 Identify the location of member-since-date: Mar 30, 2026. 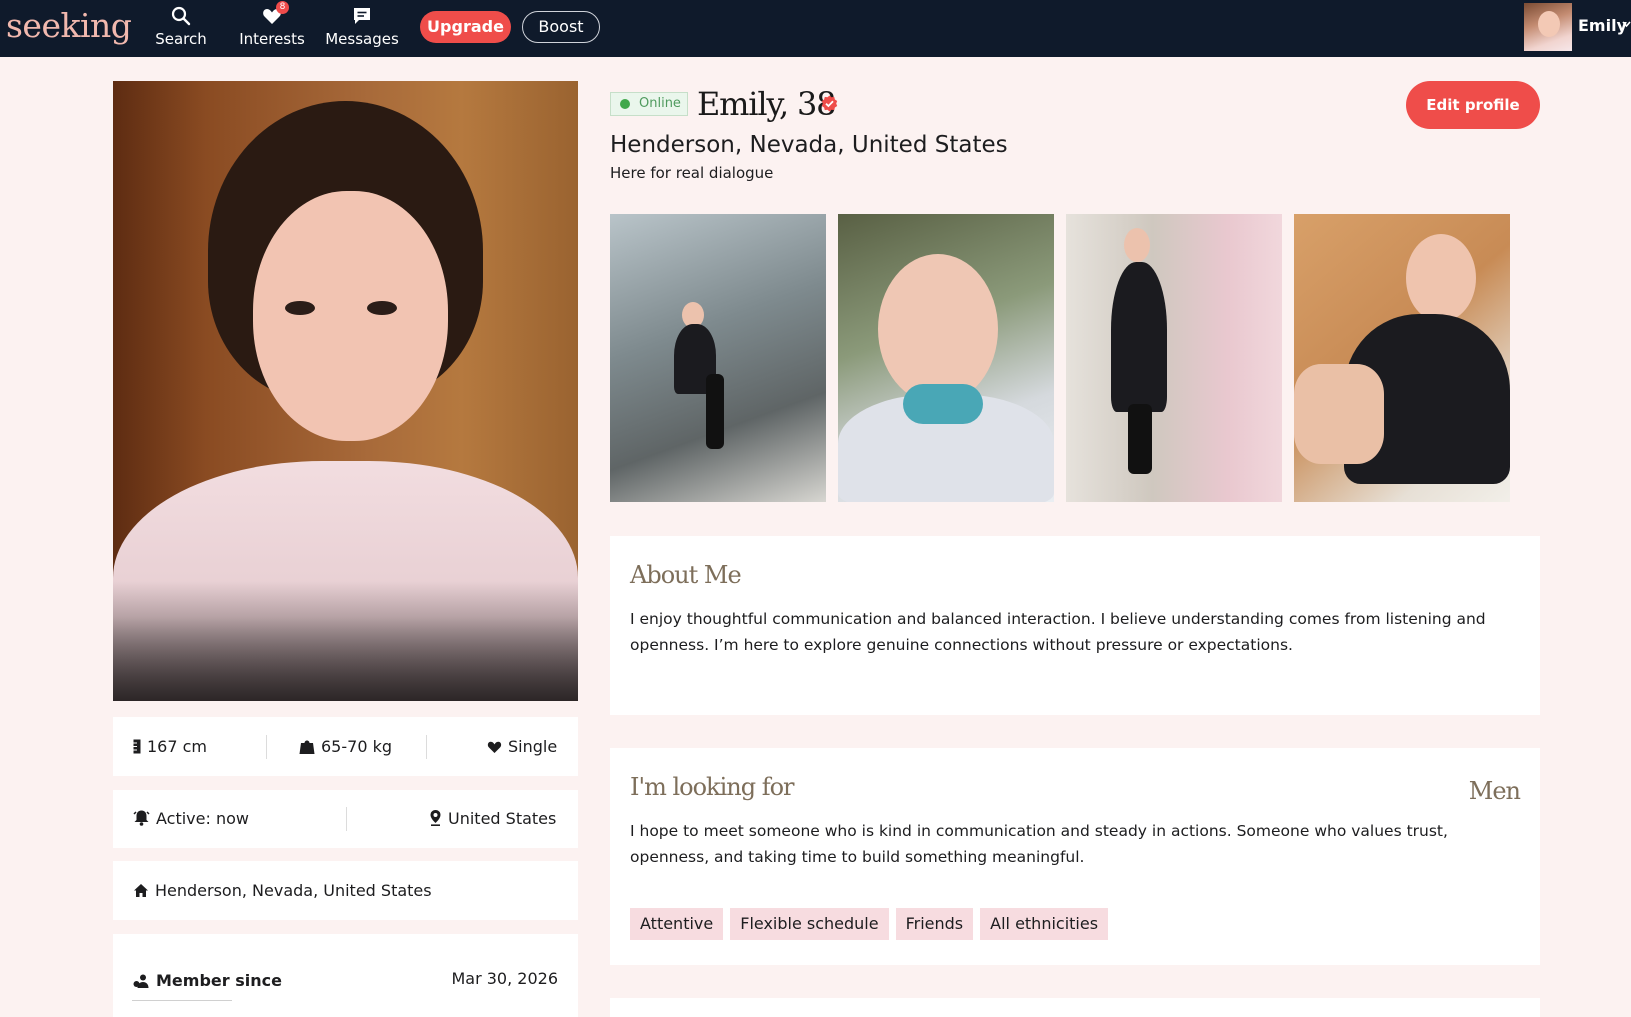
(504, 978).